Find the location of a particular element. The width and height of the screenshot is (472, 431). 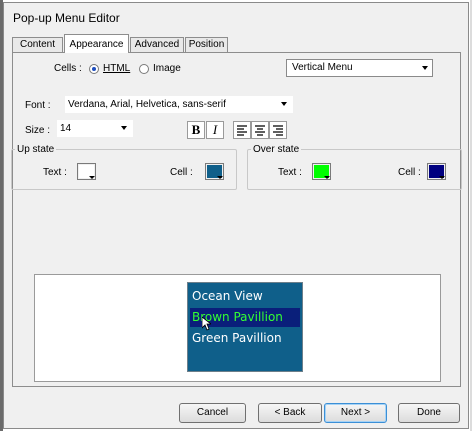

up-text-label: Text : is located at coordinates (55, 172).